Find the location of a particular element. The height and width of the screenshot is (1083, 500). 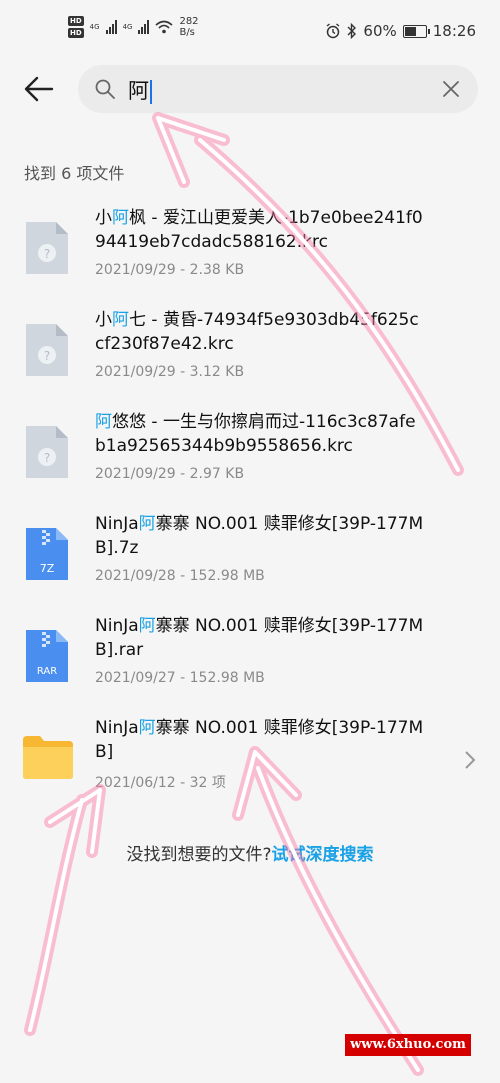

text-caret is located at coordinates (151, 92).